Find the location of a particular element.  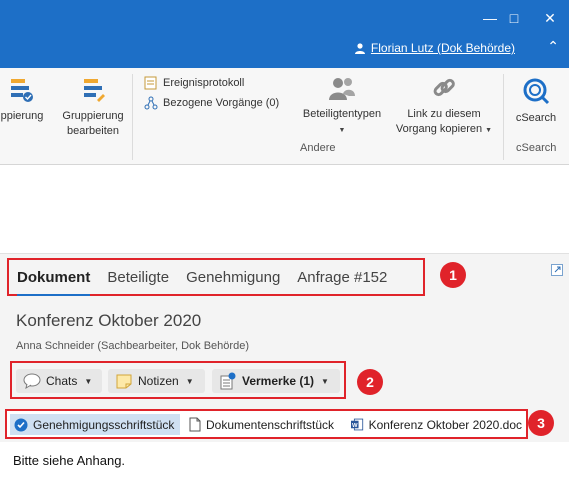

gruppierung-bearbeiten-line1: Gruppierung is located at coordinates (93, 116).